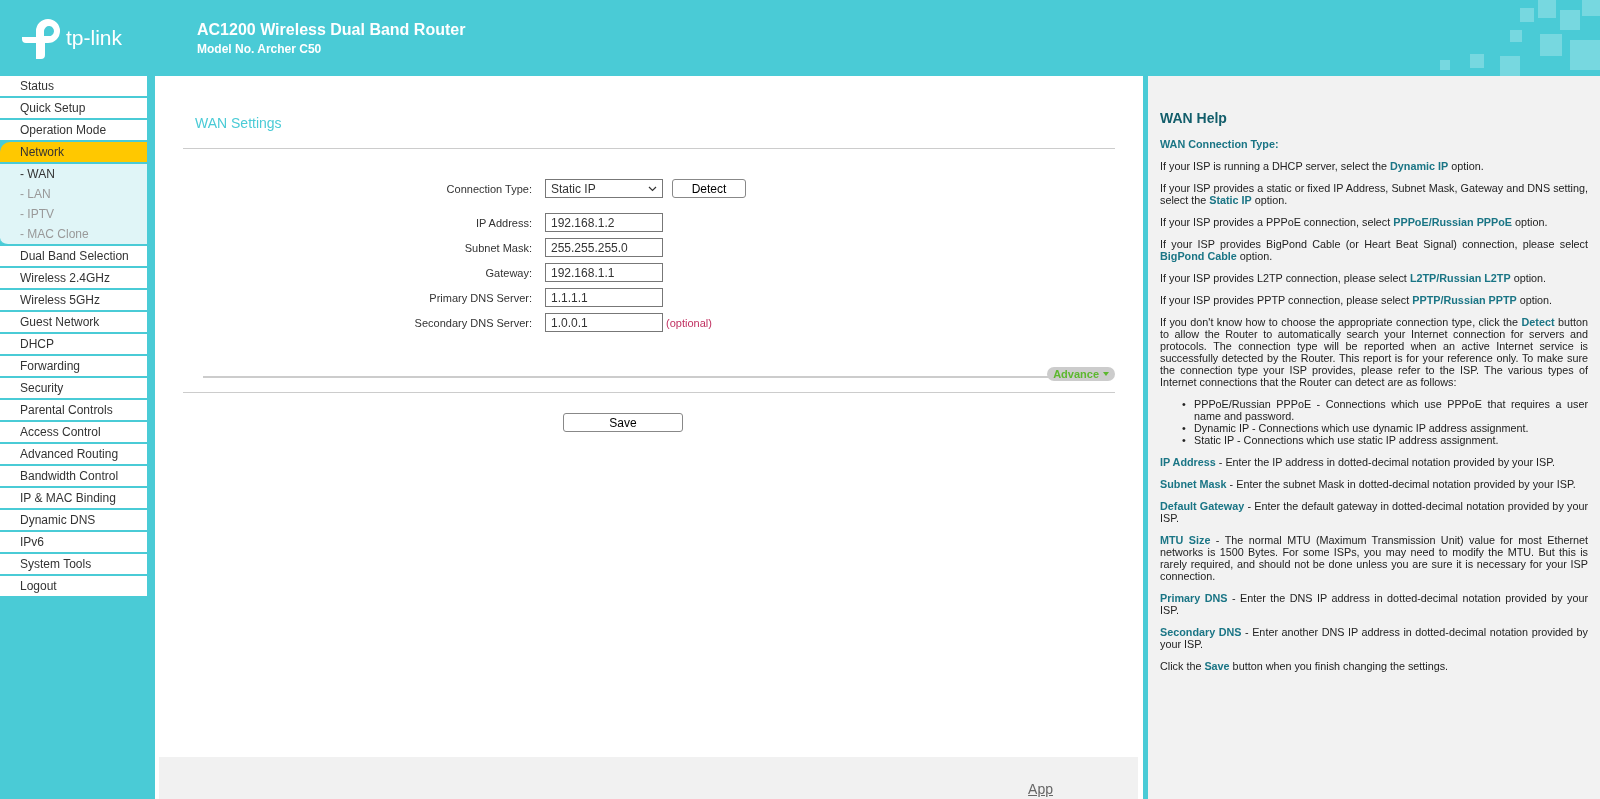 This screenshot has height=799, width=1600. I want to click on menu-item: DHCP, so click(73, 345).